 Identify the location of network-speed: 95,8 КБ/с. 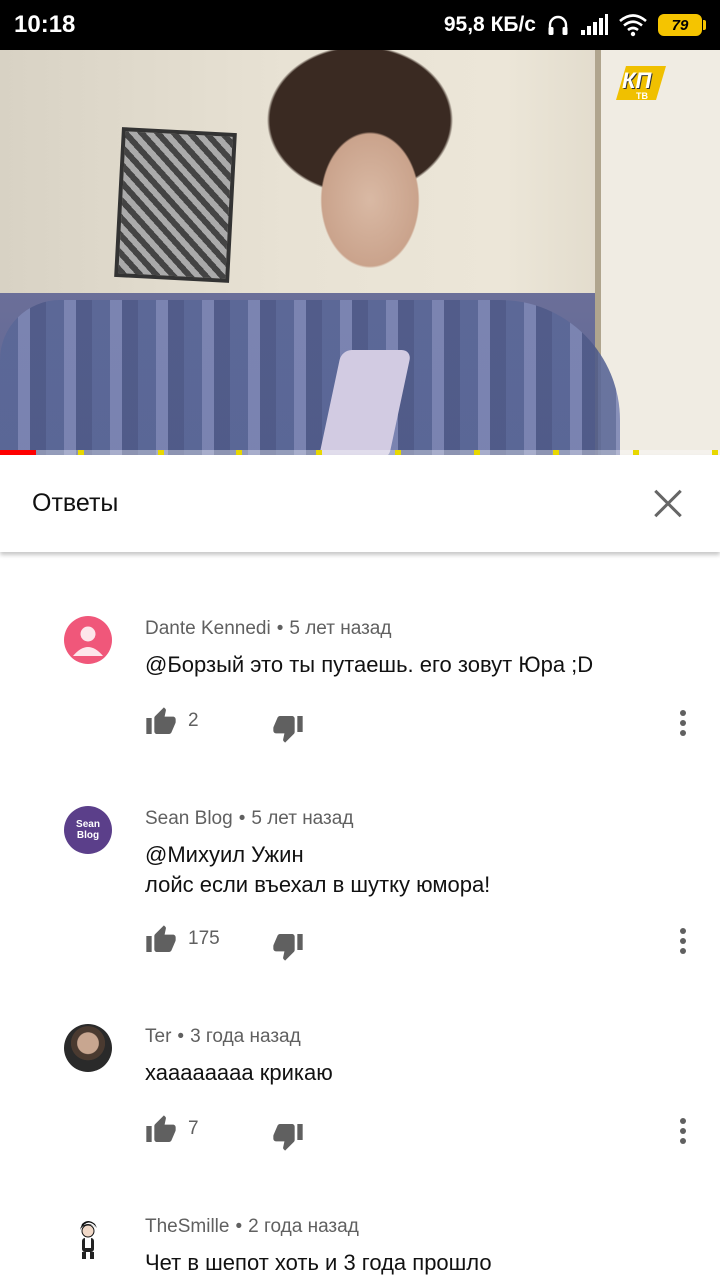
(489, 24).